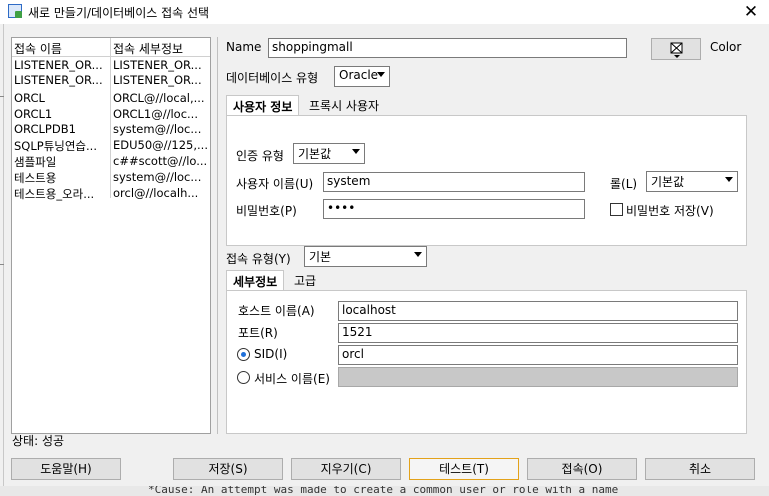  Describe the element at coordinates (305, 280) in the screenshot. I see `tab-advanced: 고급` at that location.